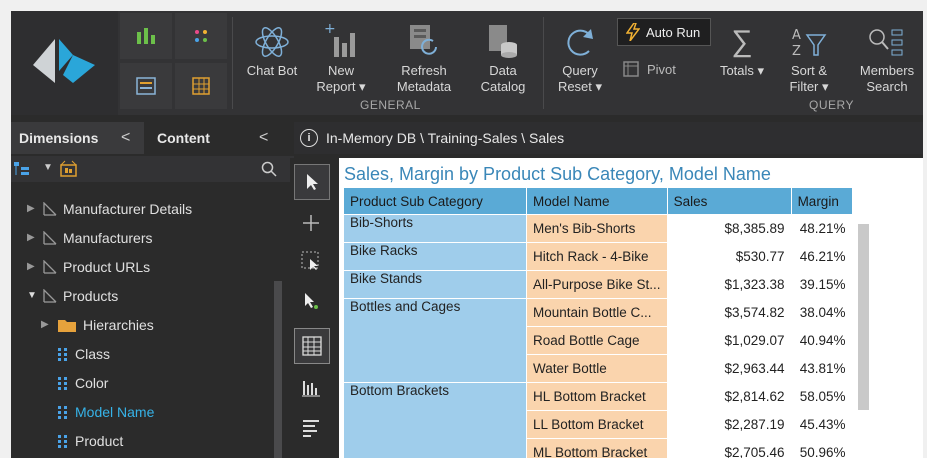  What do you see at coordinates (435, 228) in the screenshot?
I see `cat-cell: Bib-Shorts` at bounding box center [435, 228].